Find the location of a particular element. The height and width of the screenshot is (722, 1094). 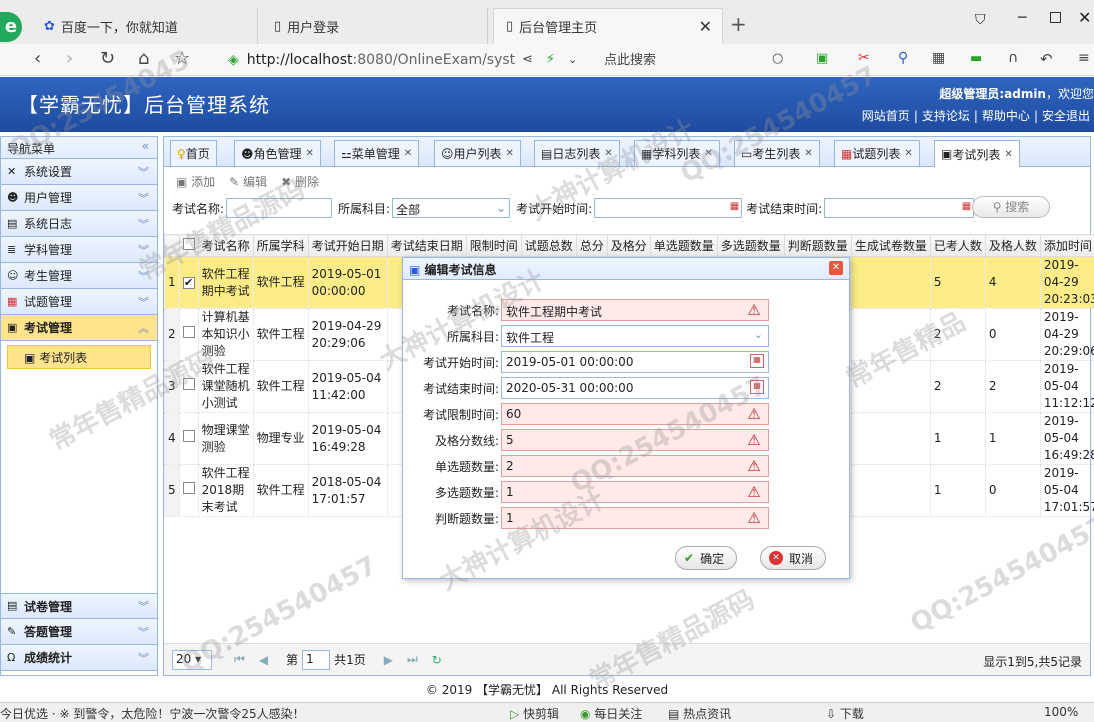

sidebar-item-scores: Ω 成绩统计 ︾ is located at coordinates (79, 658).